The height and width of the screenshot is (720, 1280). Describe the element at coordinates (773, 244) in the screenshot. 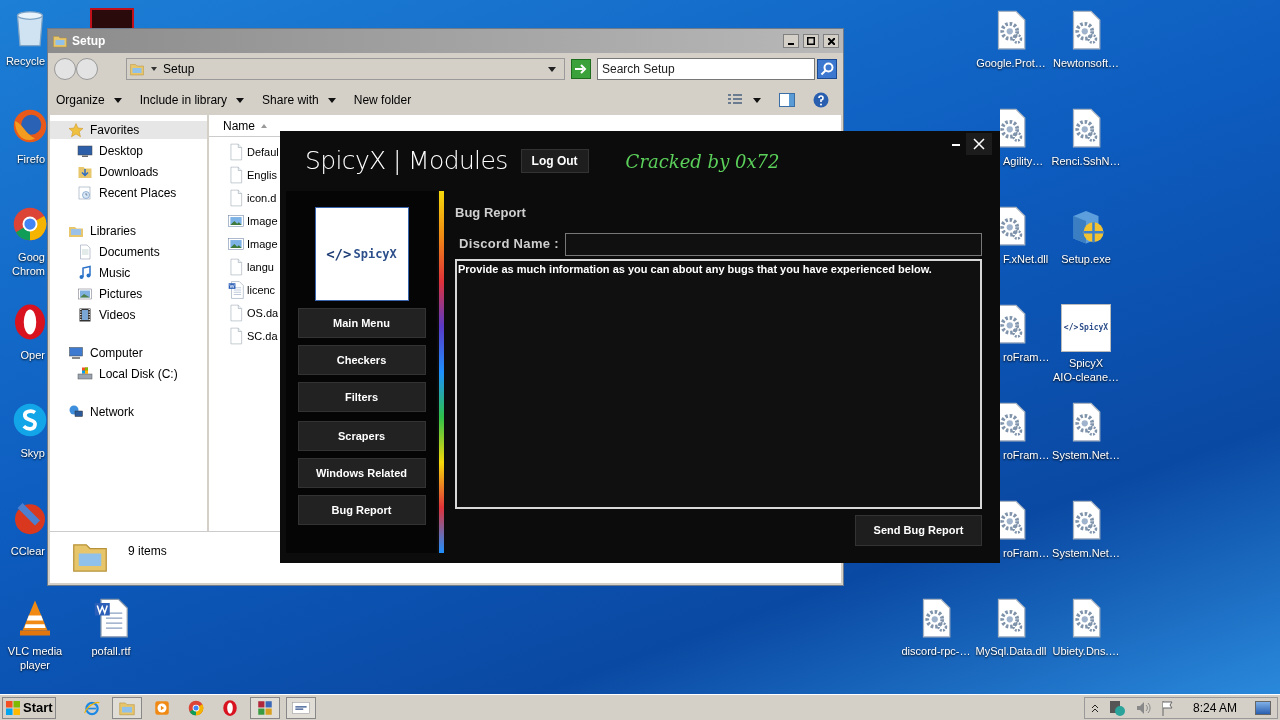

I see `discord-name-field` at that location.